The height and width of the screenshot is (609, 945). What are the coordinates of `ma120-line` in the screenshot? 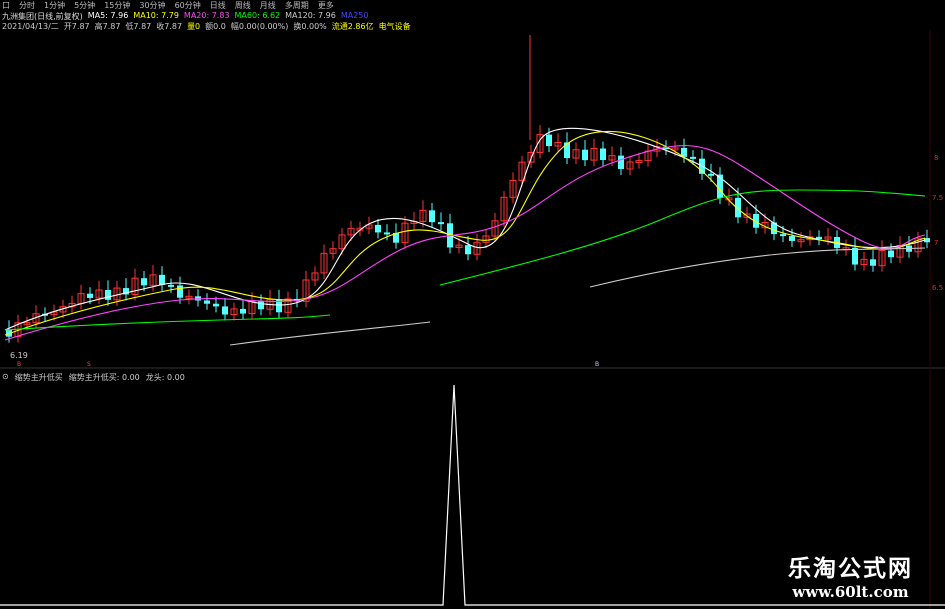 It's located at (577, 296).